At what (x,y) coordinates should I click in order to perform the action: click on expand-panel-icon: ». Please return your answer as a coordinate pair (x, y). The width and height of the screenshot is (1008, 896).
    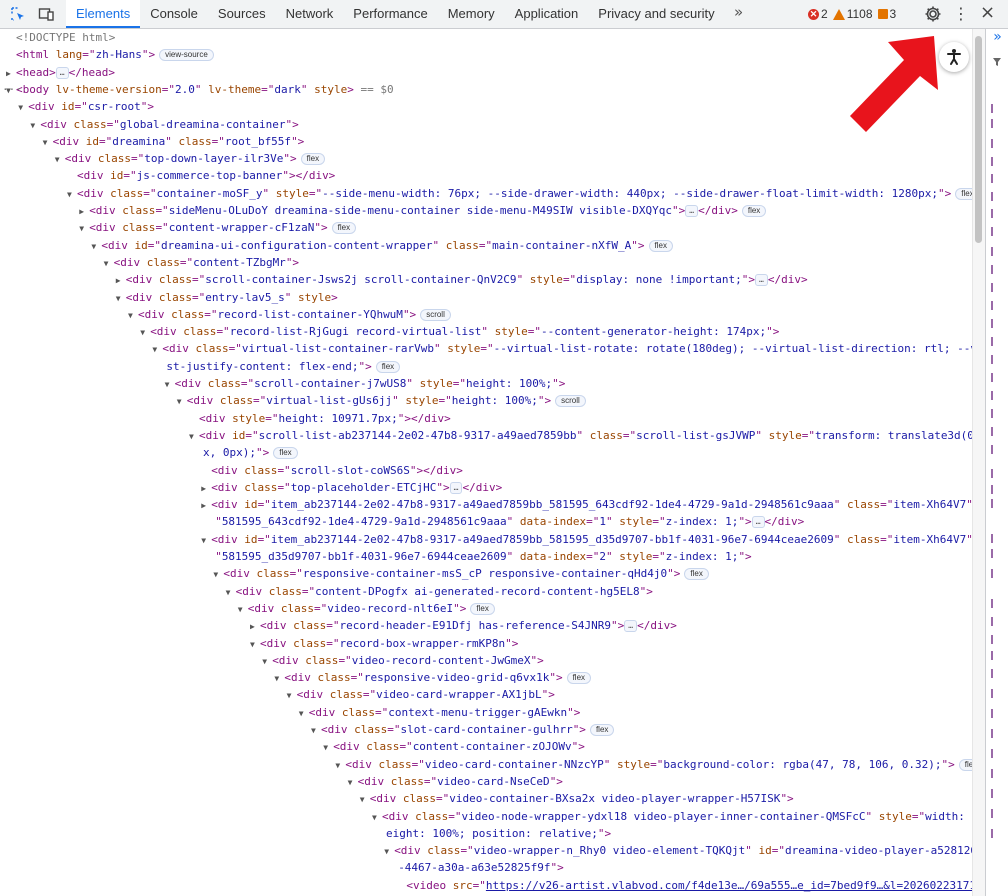
    Looking at the image, I should click on (997, 40).